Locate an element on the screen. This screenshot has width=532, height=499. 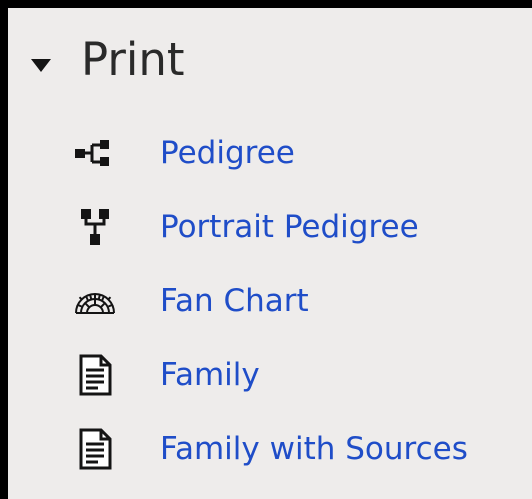
print-item-portrait-pedigree: Portrait Pedigree is located at coordinates (297, 227).